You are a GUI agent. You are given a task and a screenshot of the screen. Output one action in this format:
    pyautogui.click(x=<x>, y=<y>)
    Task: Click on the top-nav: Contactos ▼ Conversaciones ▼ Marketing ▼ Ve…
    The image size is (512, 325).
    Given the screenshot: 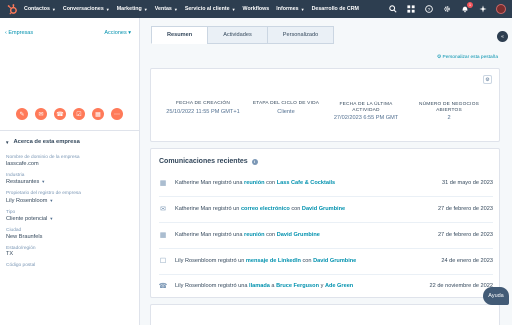 What is the action you would take?
    pyautogui.click(x=256, y=9)
    